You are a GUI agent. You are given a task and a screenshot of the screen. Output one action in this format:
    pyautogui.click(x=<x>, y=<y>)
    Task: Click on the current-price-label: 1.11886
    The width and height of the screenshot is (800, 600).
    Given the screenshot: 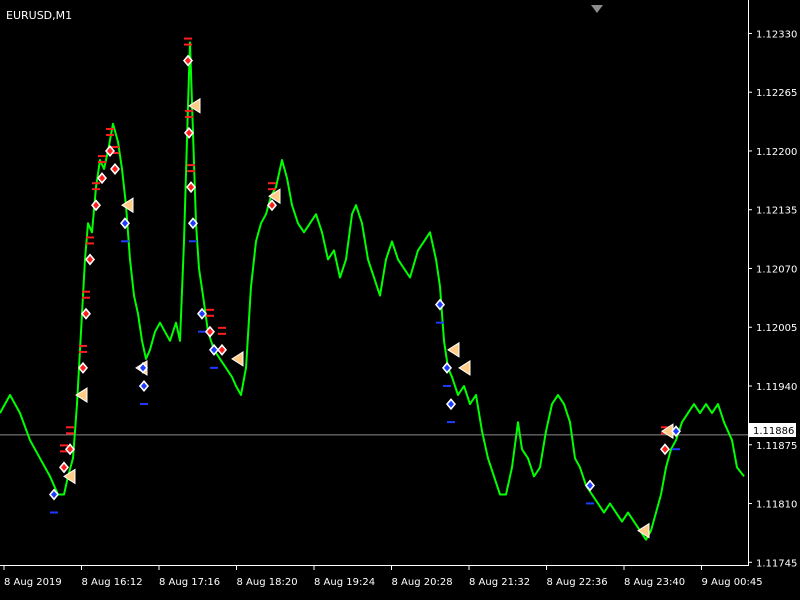 What is the action you would take?
    pyautogui.click(x=772, y=430)
    